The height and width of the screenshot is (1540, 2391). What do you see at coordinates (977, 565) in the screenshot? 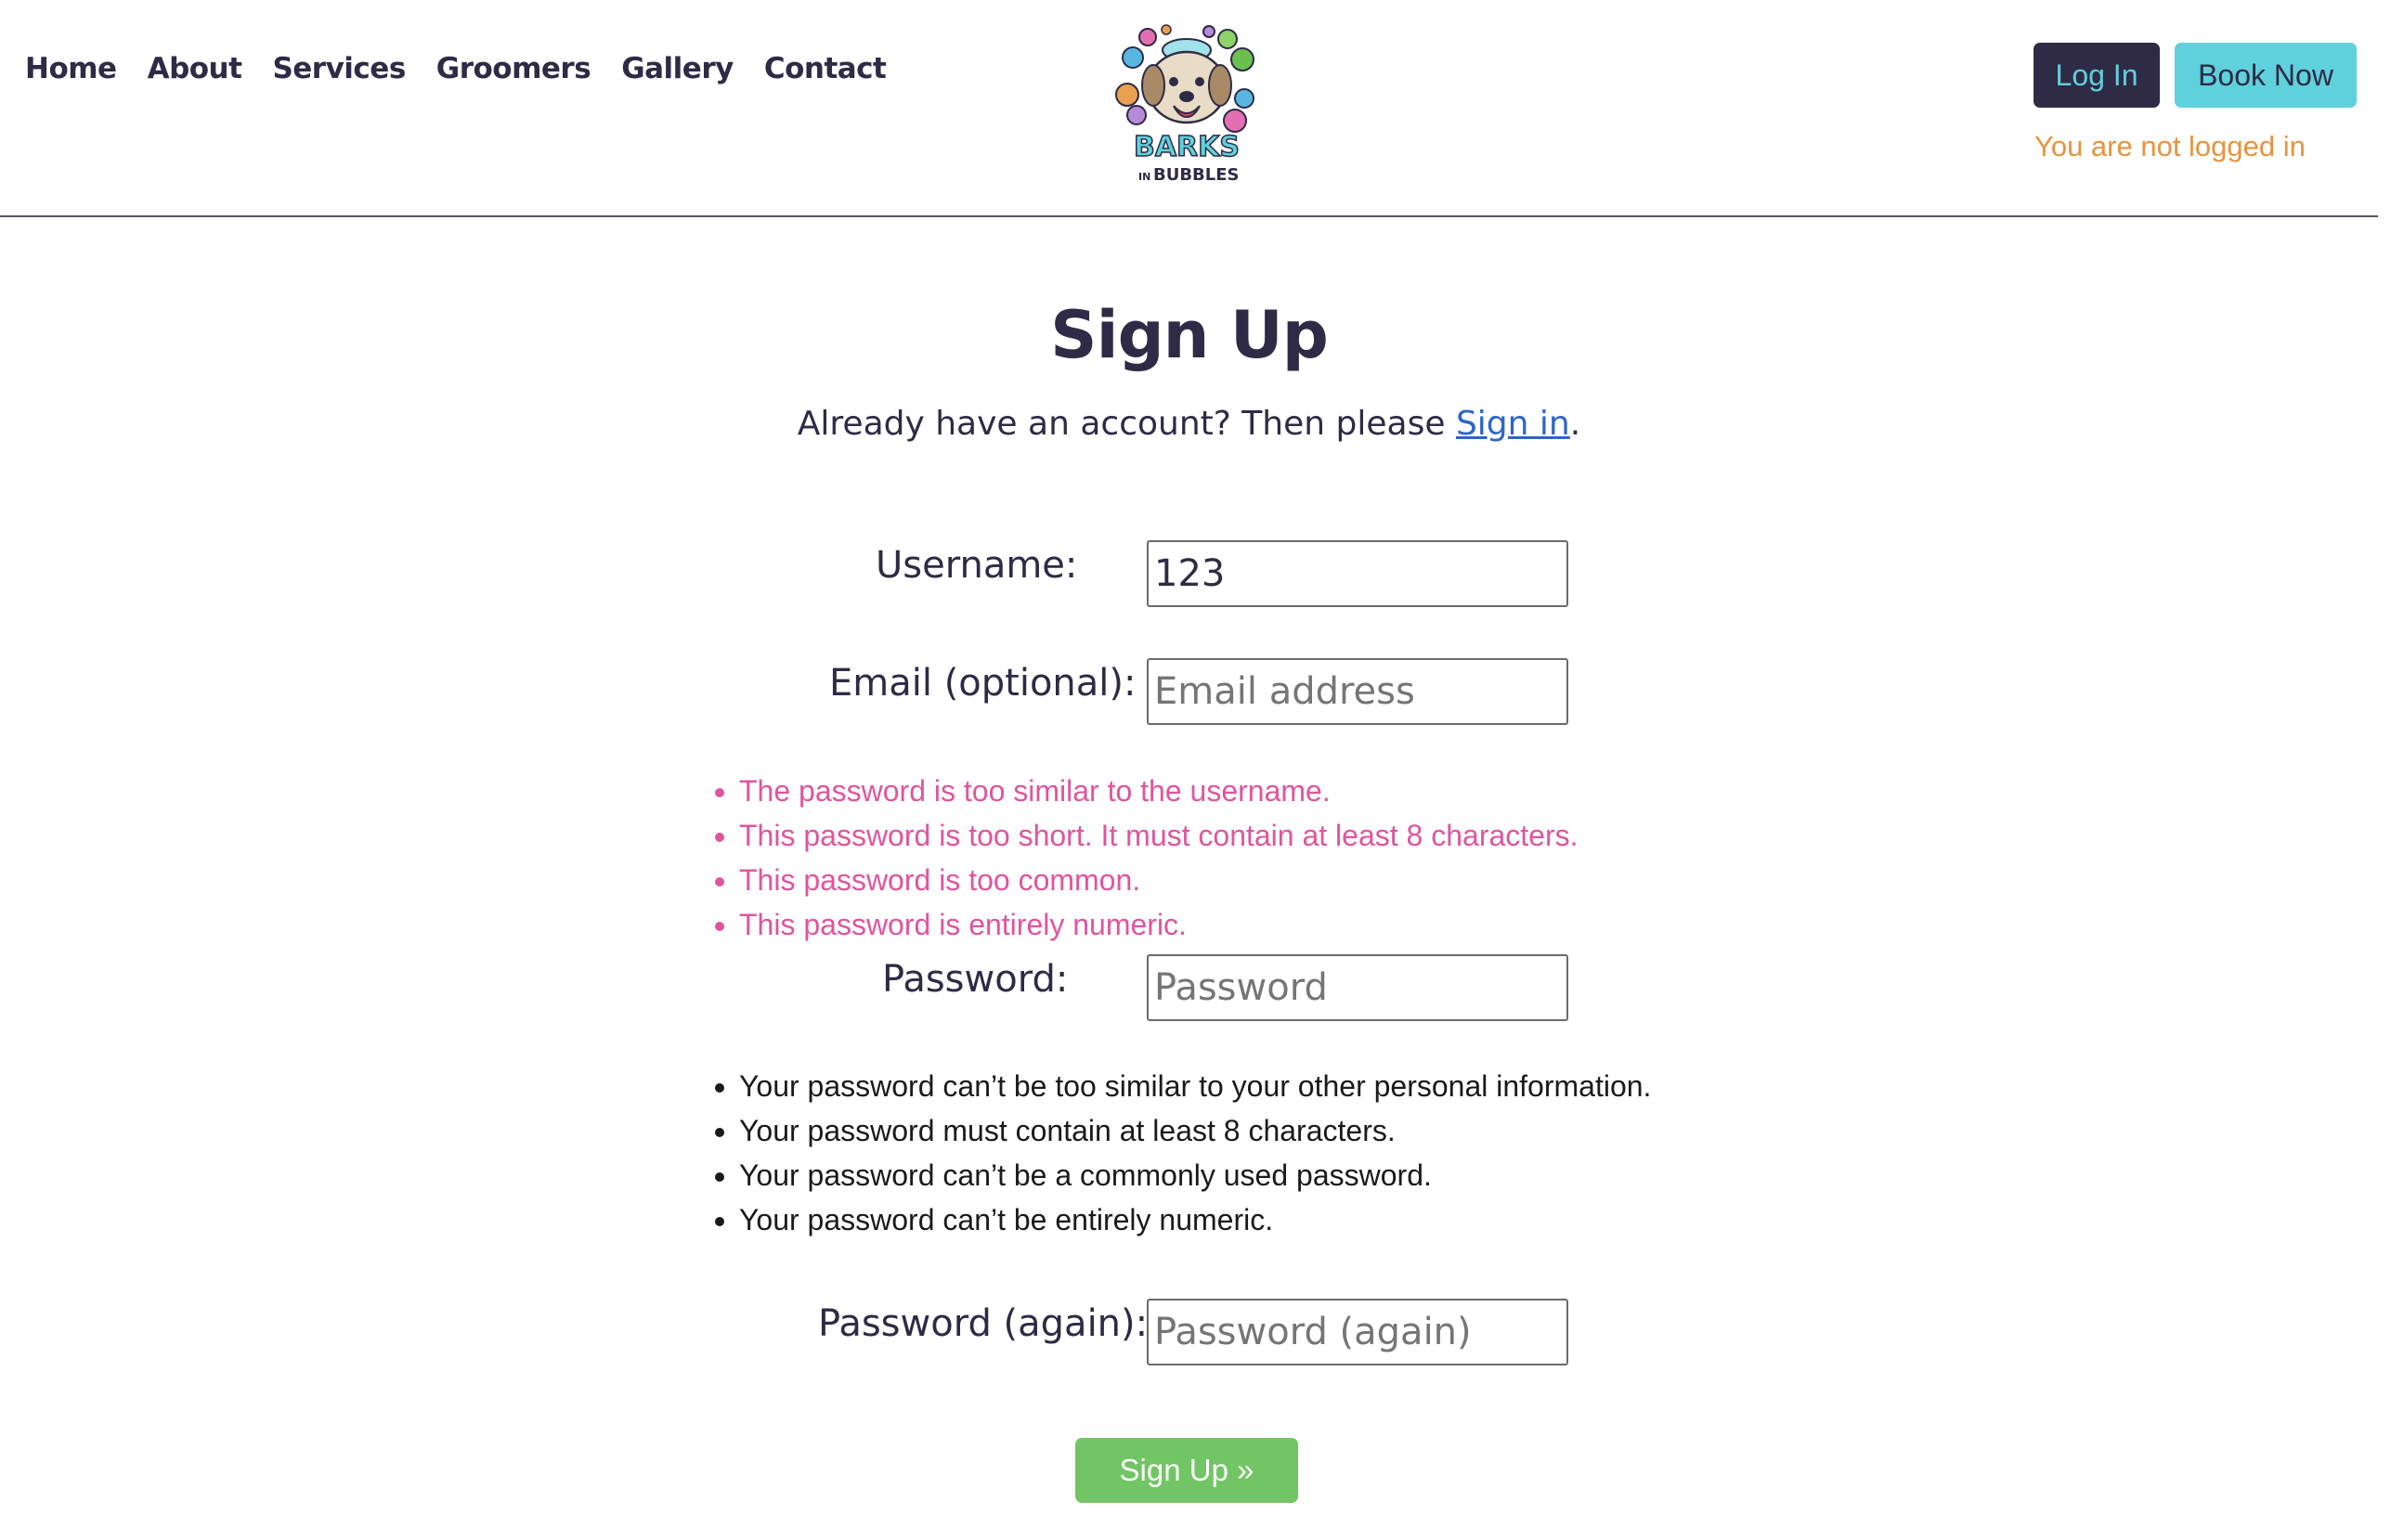
I see `username-label: Username:` at bounding box center [977, 565].